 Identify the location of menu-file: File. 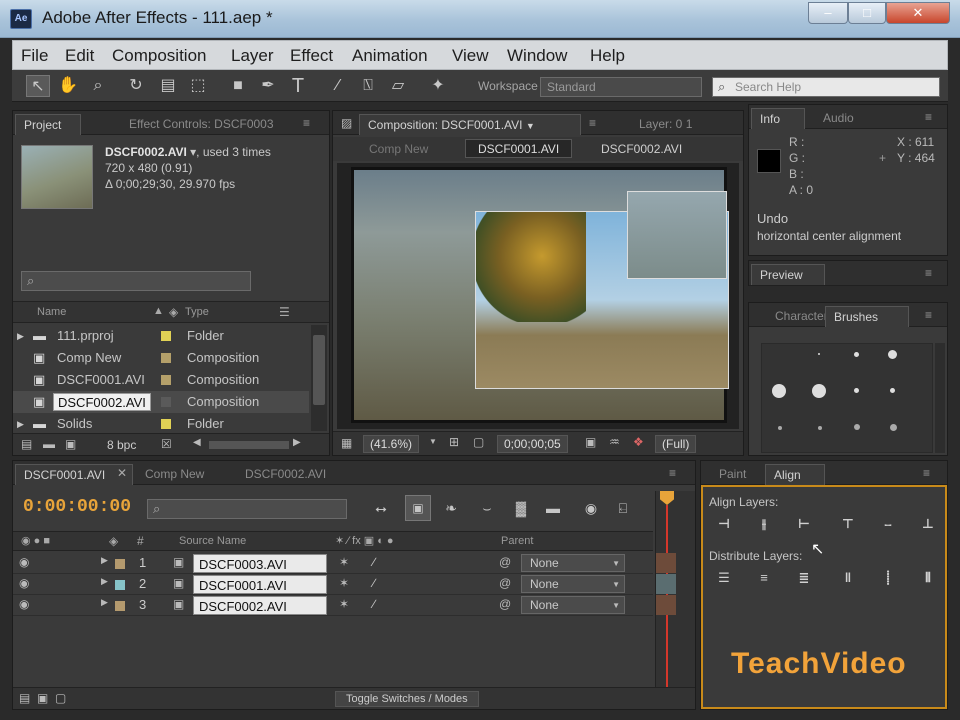
(34, 56).